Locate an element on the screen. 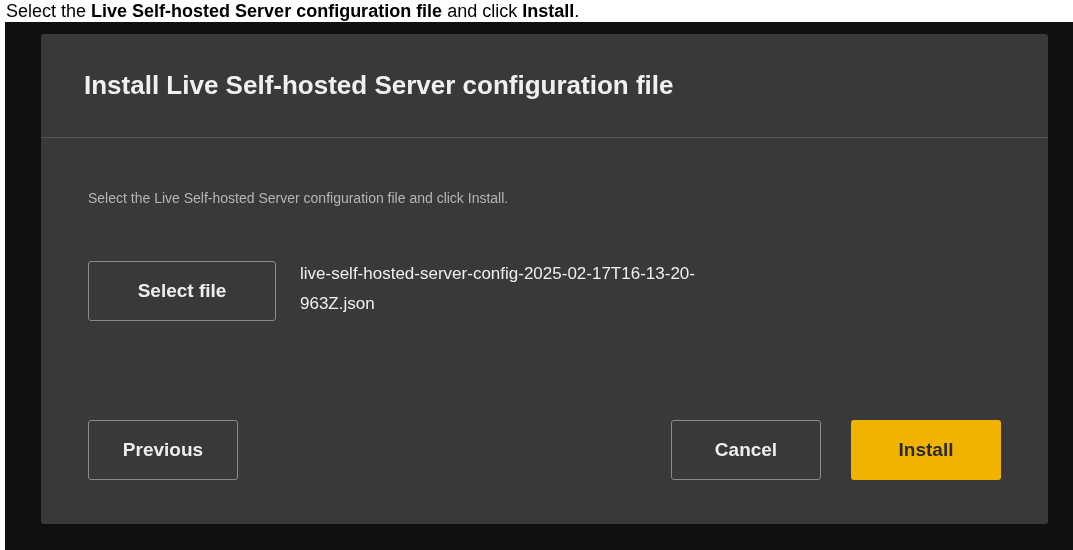 The width and height of the screenshot is (1073, 550). instruction-text: Select the Live Self-hosted Server configuration file and click Install. is located at coordinates (299, 198).